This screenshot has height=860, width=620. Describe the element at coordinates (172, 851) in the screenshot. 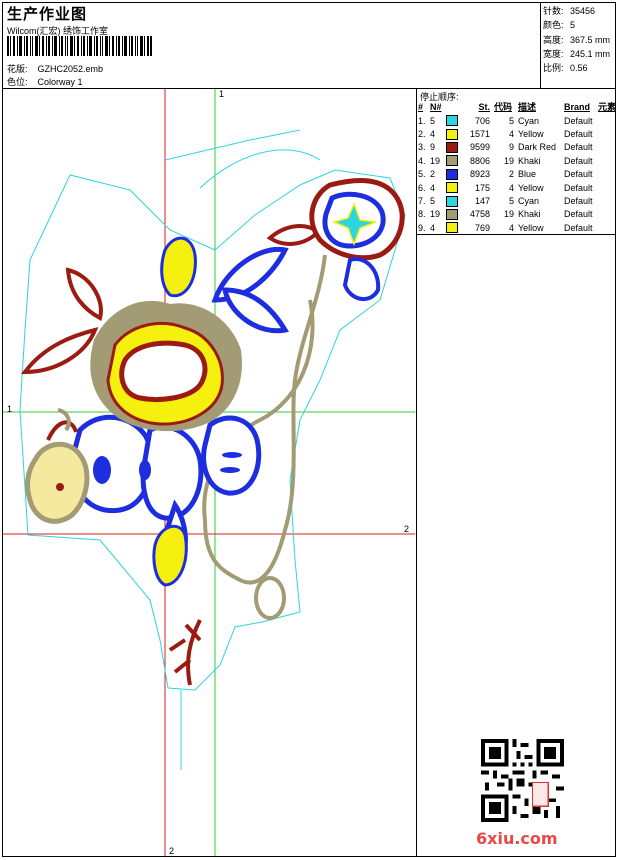

I see `red-axis-label-bottom: 2` at that location.